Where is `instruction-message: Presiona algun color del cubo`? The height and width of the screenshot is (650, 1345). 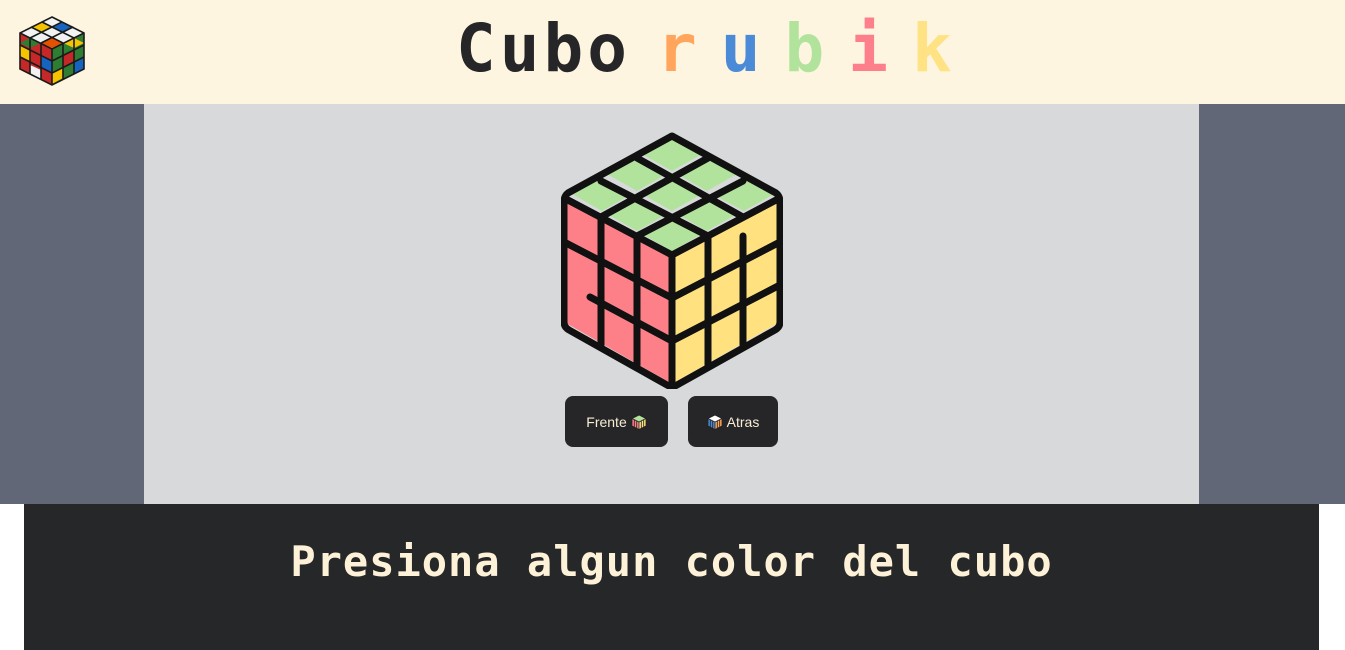 instruction-message: Presiona algun color del cubo is located at coordinates (671, 561).